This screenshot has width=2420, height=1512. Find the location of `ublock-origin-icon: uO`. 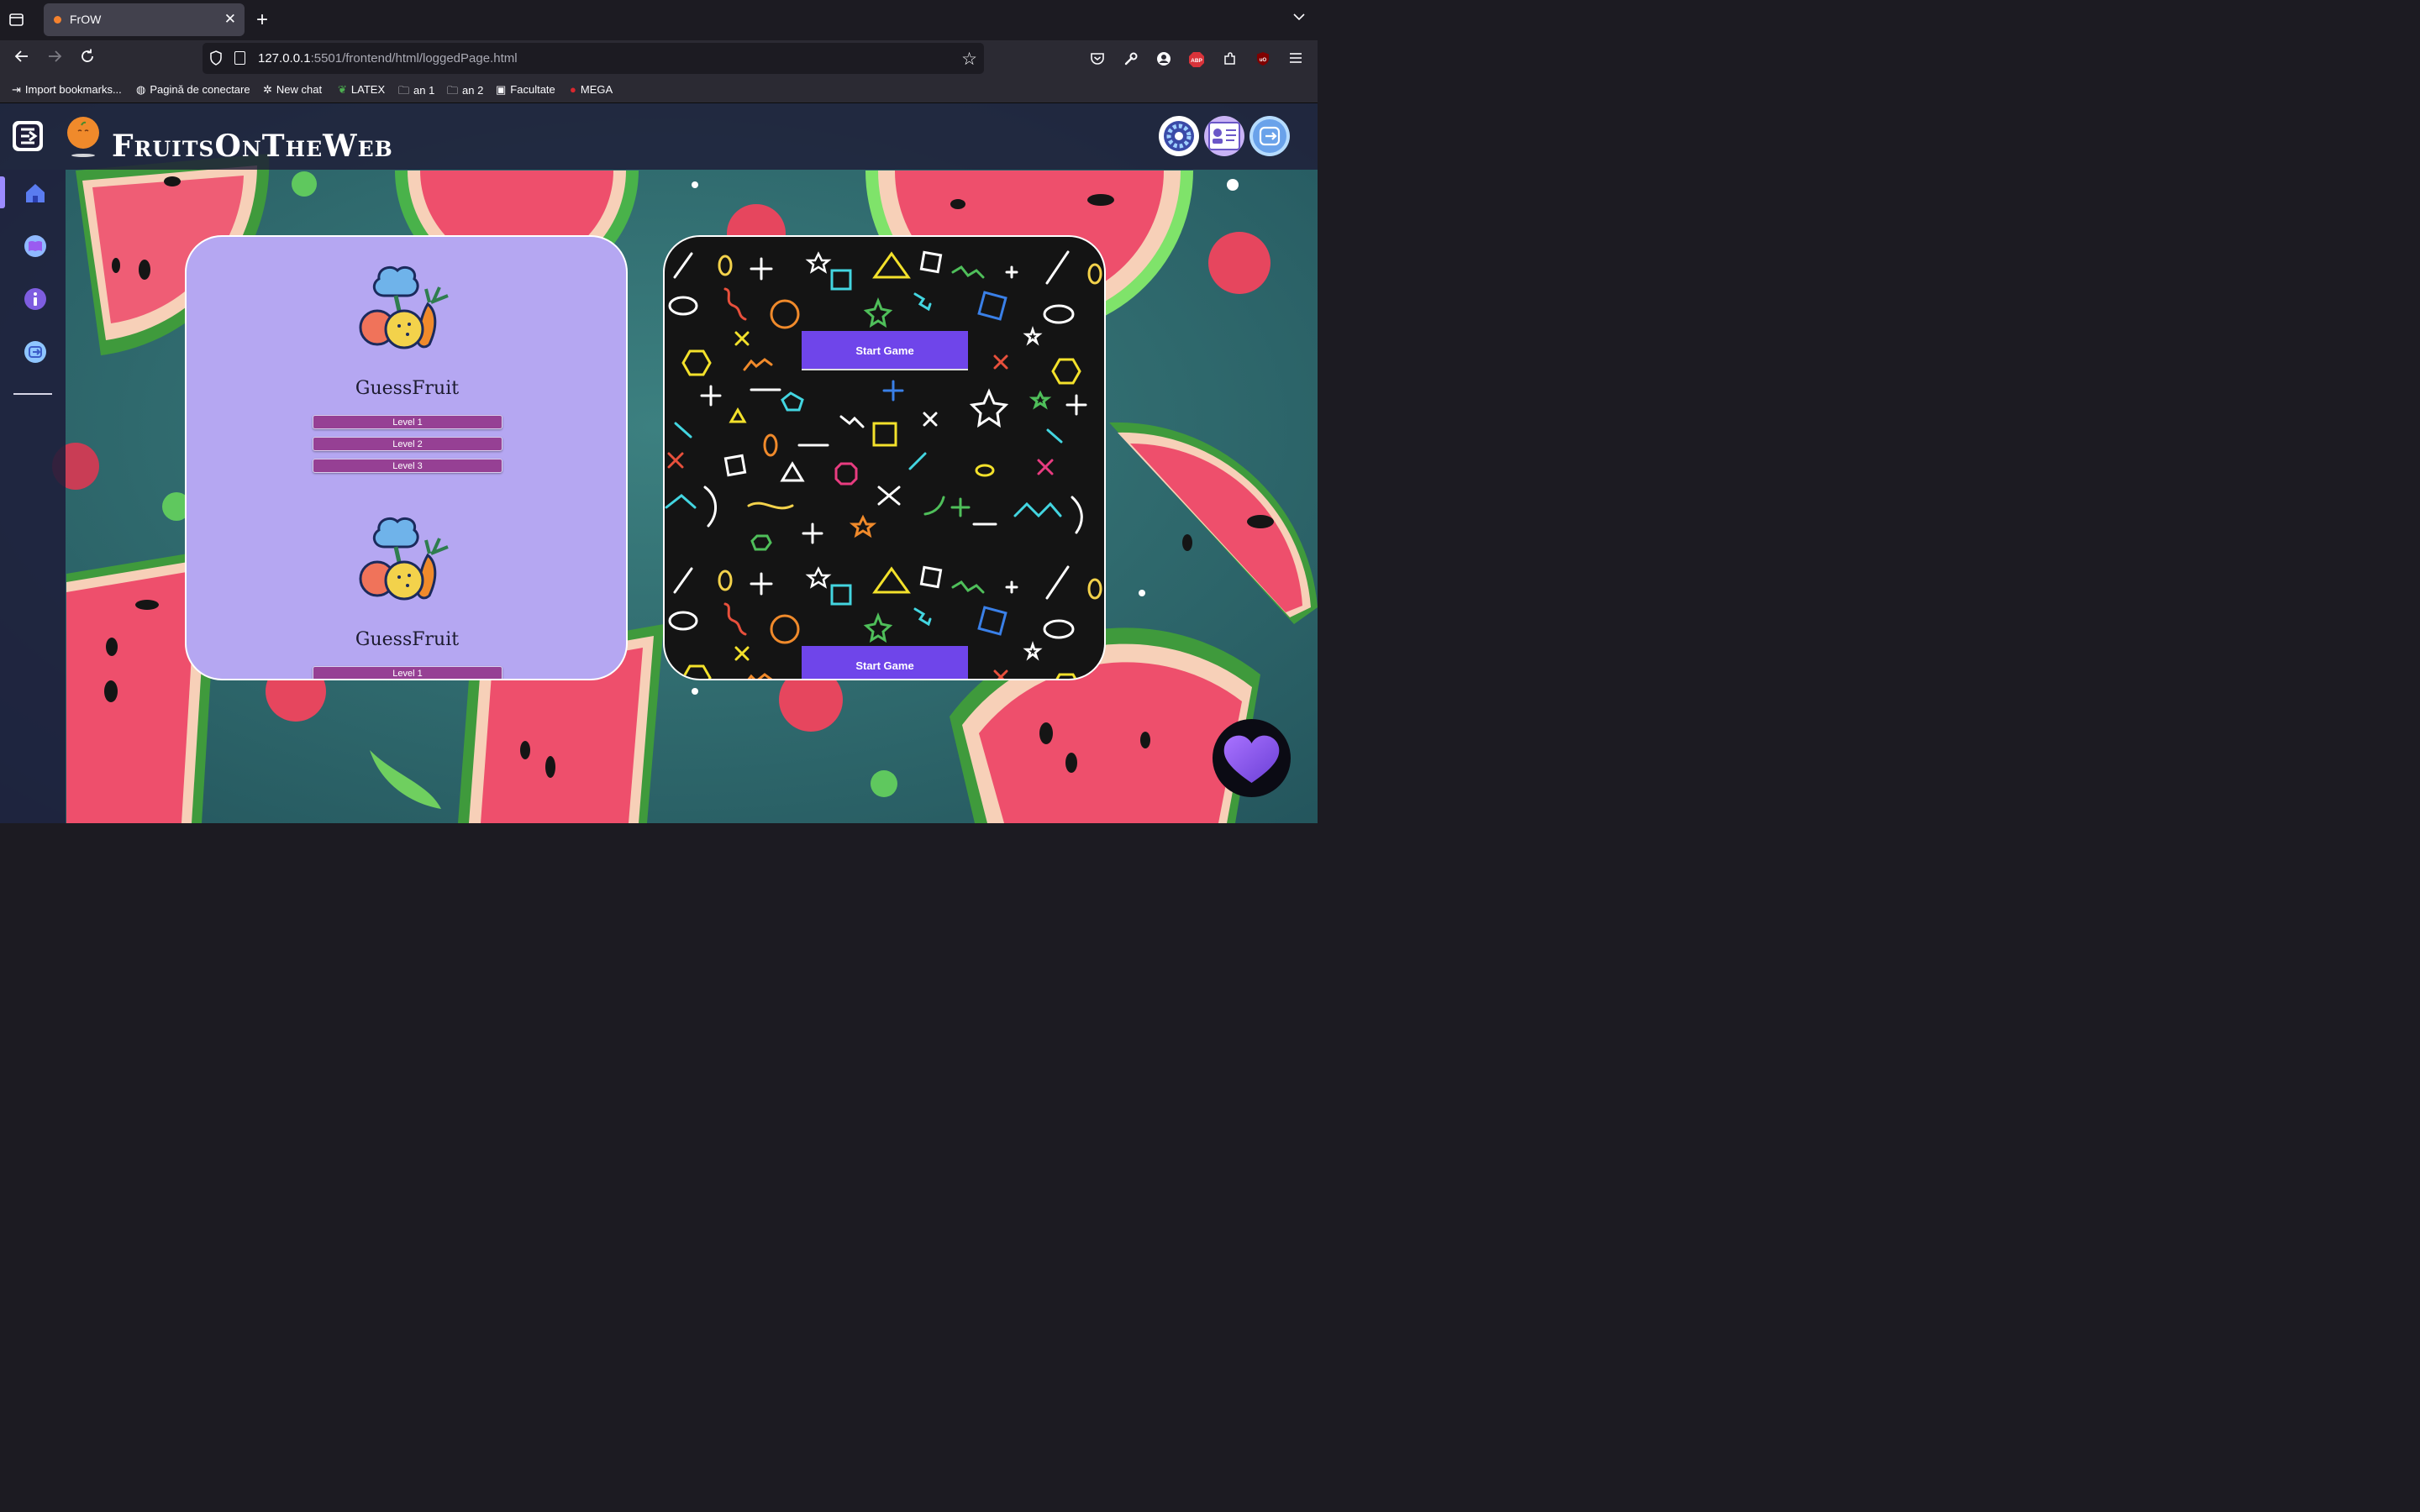

ublock-origin-icon: uO is located at coordinates (1263, 59).